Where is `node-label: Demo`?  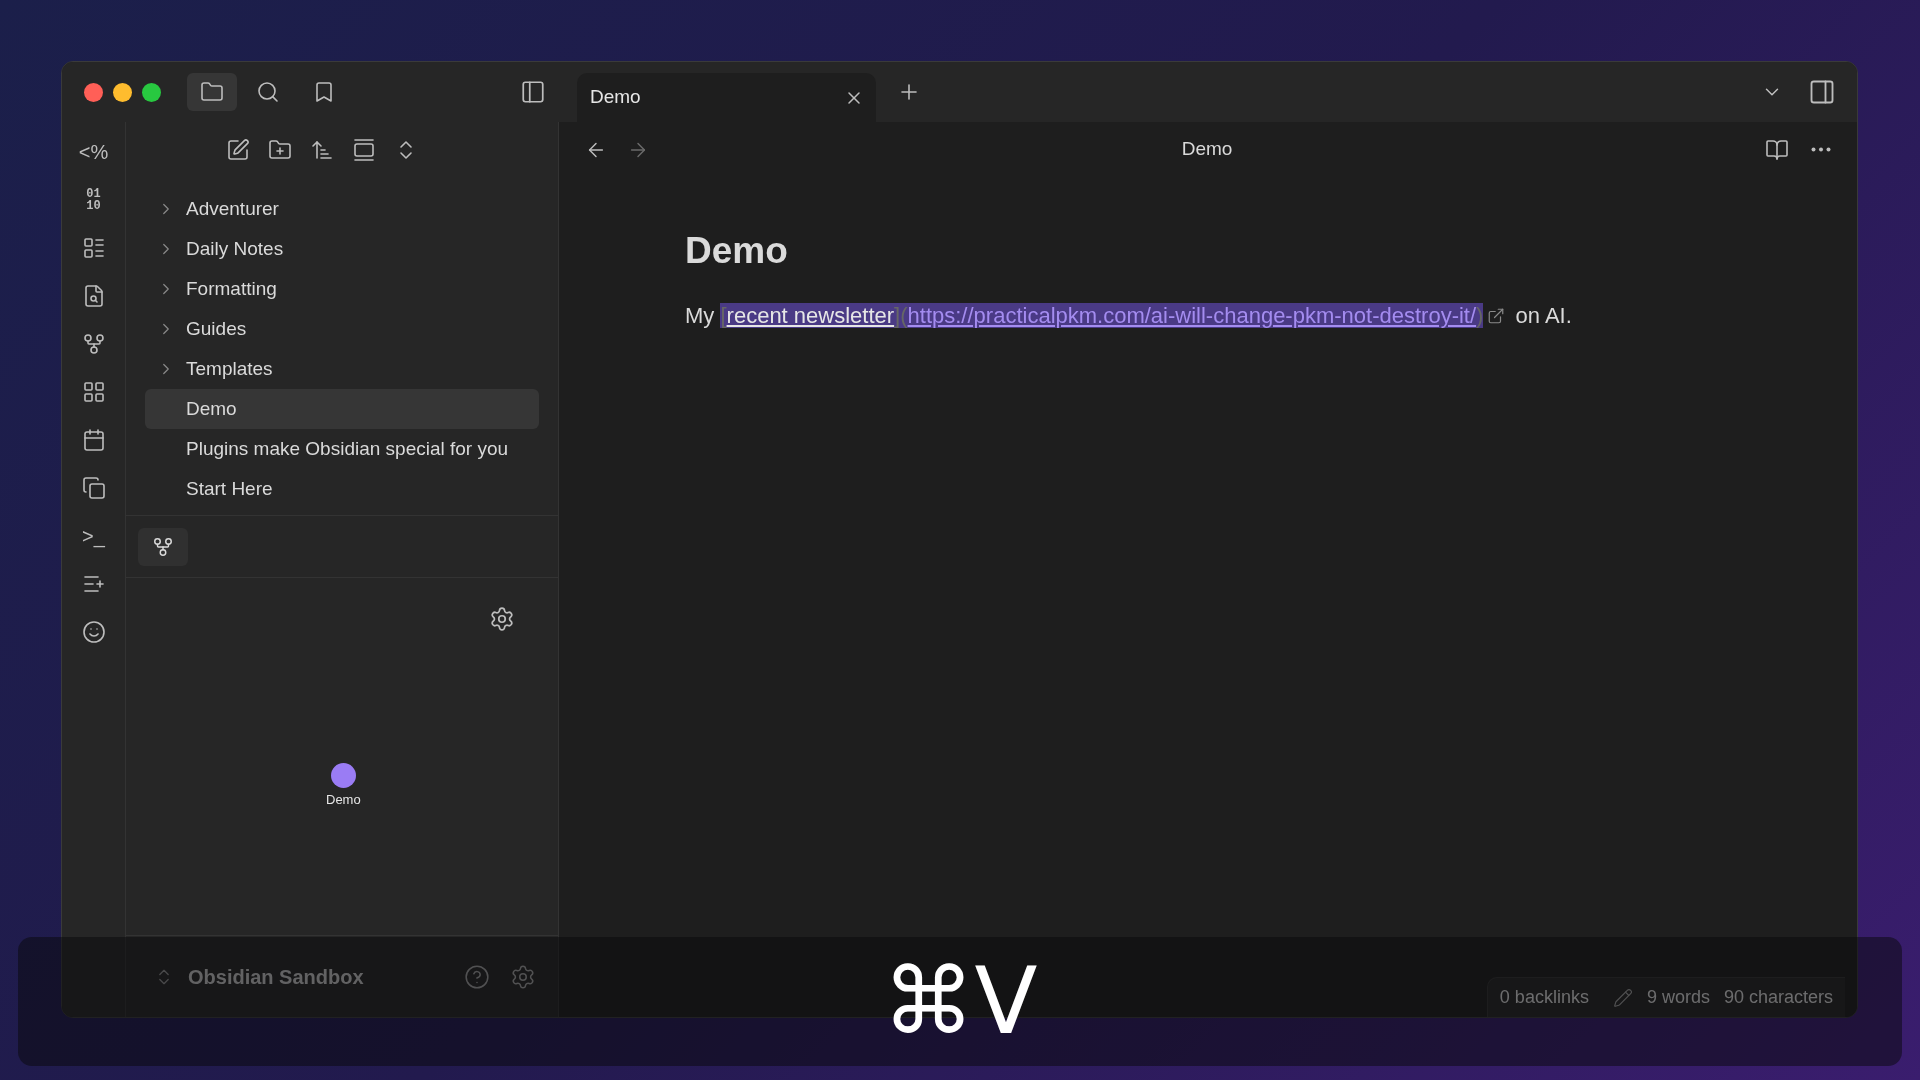
node-label: Demo is located at coordinates (343, 800).